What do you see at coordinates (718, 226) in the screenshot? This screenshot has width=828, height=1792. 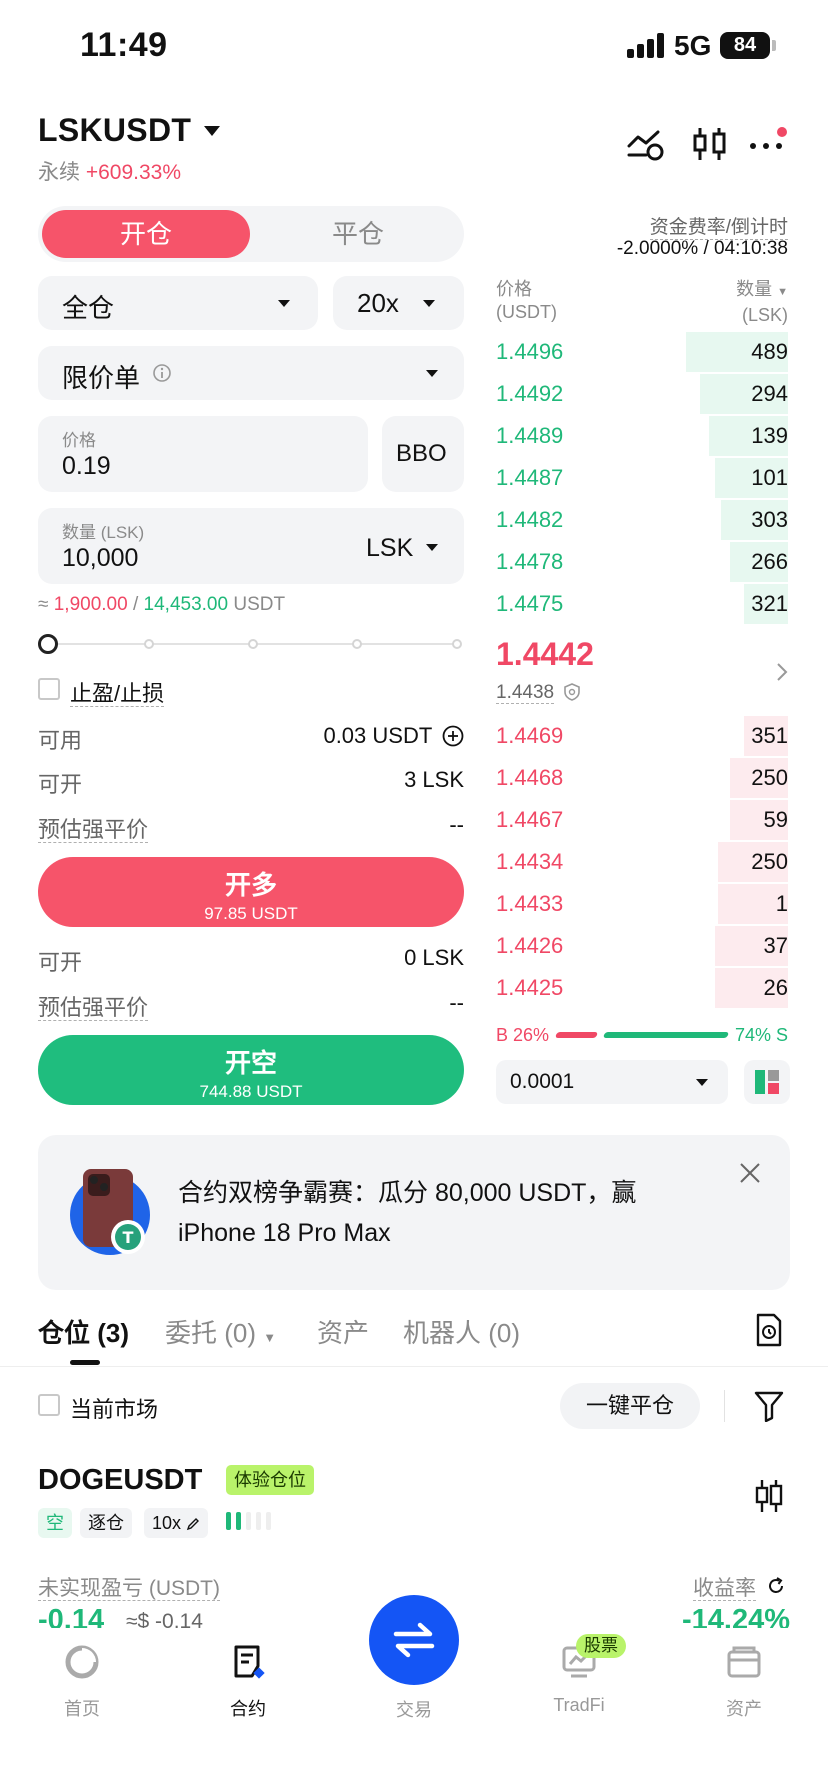 I see `funding-rate-label: 资金费率/倒计时` at bounding box center [718, 226].